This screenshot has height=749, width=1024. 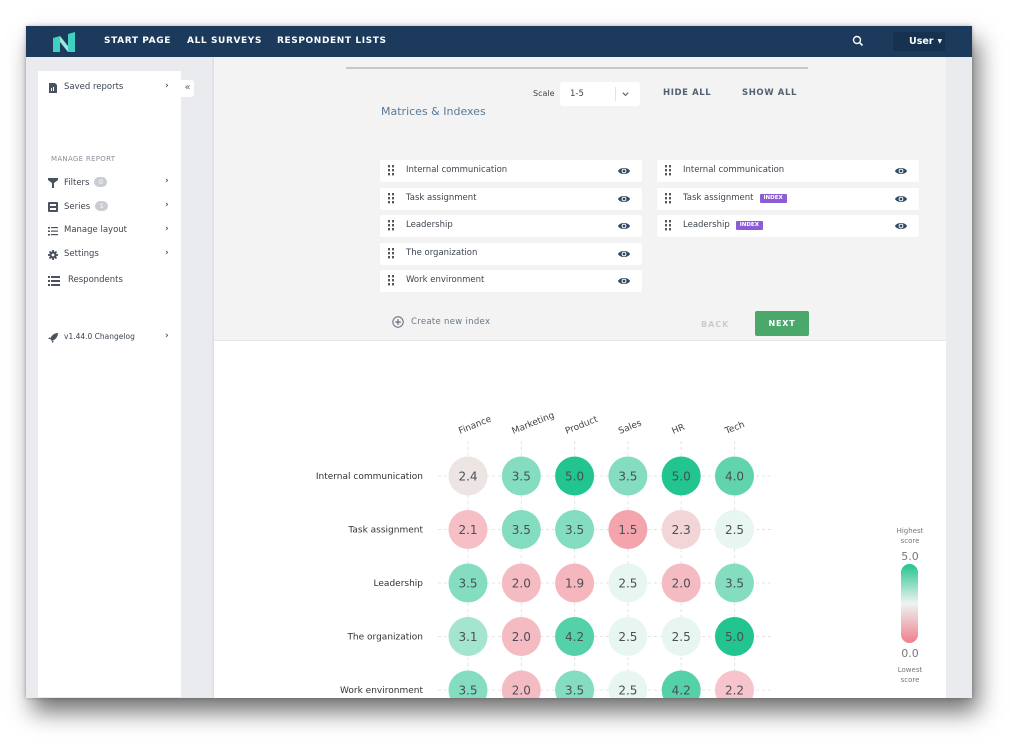 I want to click on search-icon, so click(x=858, y=41).